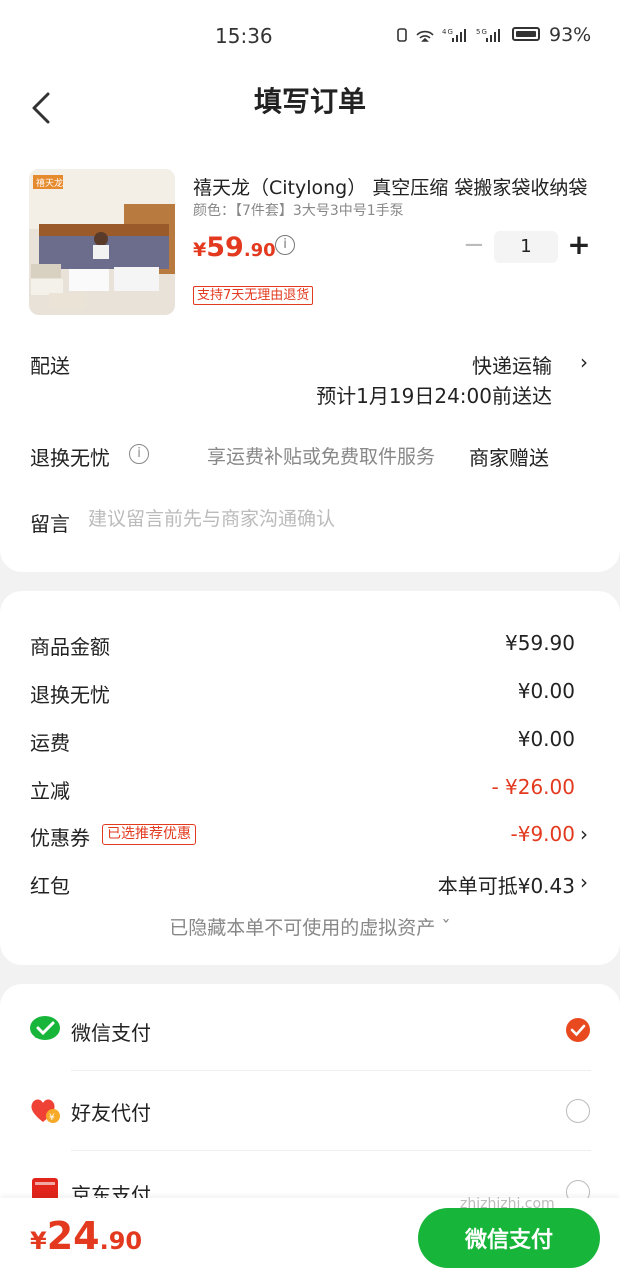  I want to click on price-decimal: .90, so click(259, 250).